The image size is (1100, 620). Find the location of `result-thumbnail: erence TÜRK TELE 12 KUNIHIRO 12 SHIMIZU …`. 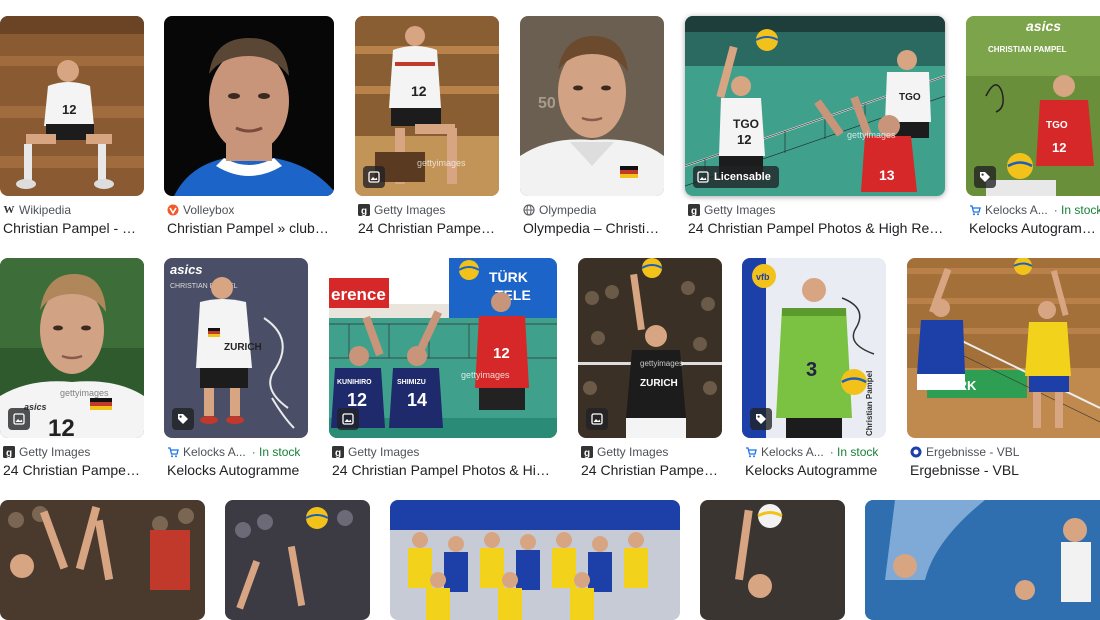

result-thumbnail: erence TÜRK TELE 12 KUNIHIRO 12 SHIMIZU … is located at coordinates (443, 348).